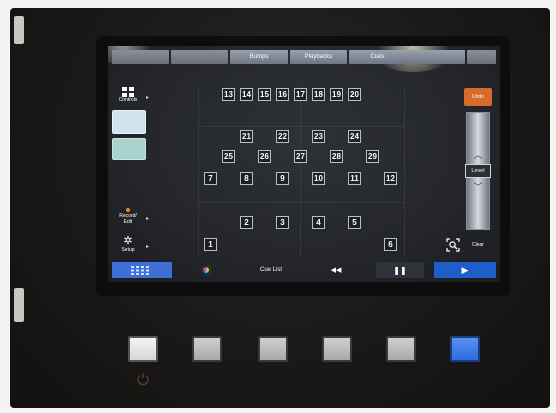  Describe the element at coordinates (128, 240) in the screenshot. I see `gear-icon: ✲` at that location.